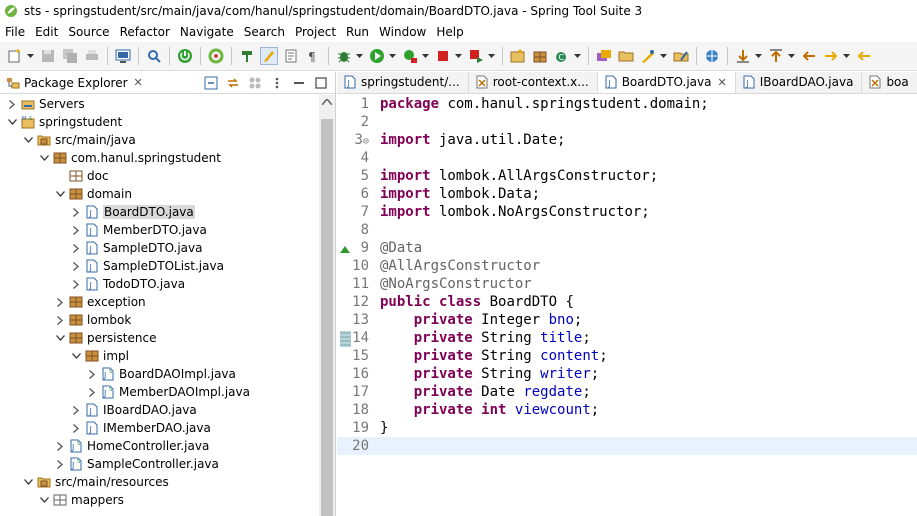 The height and width of the screenshot is (516, 917). I want to click on debug-icon, so click(344, 56).